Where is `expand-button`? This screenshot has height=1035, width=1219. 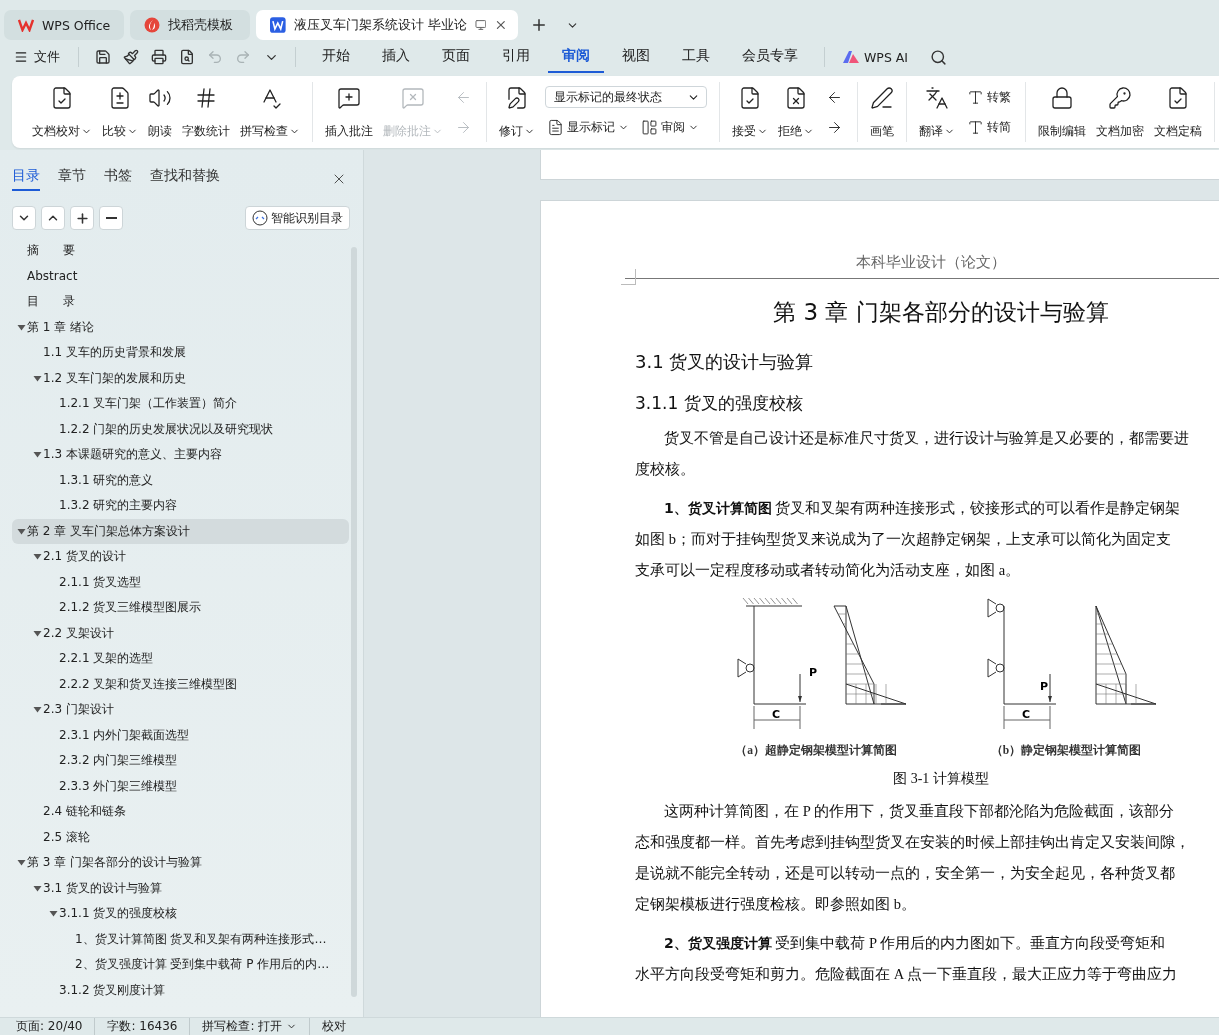 expand-button is located at coordinates (24, 218).